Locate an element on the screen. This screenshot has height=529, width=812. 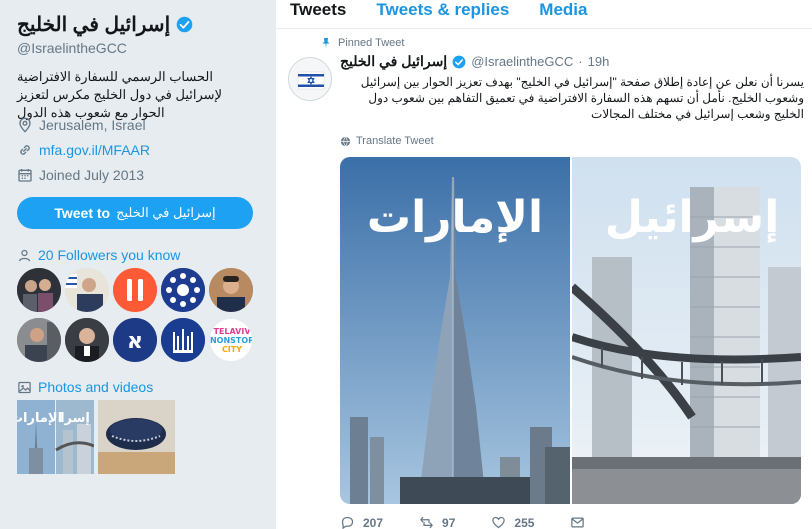
profile-location: Jerusalem, Israel is located at coordinates (81, 125).